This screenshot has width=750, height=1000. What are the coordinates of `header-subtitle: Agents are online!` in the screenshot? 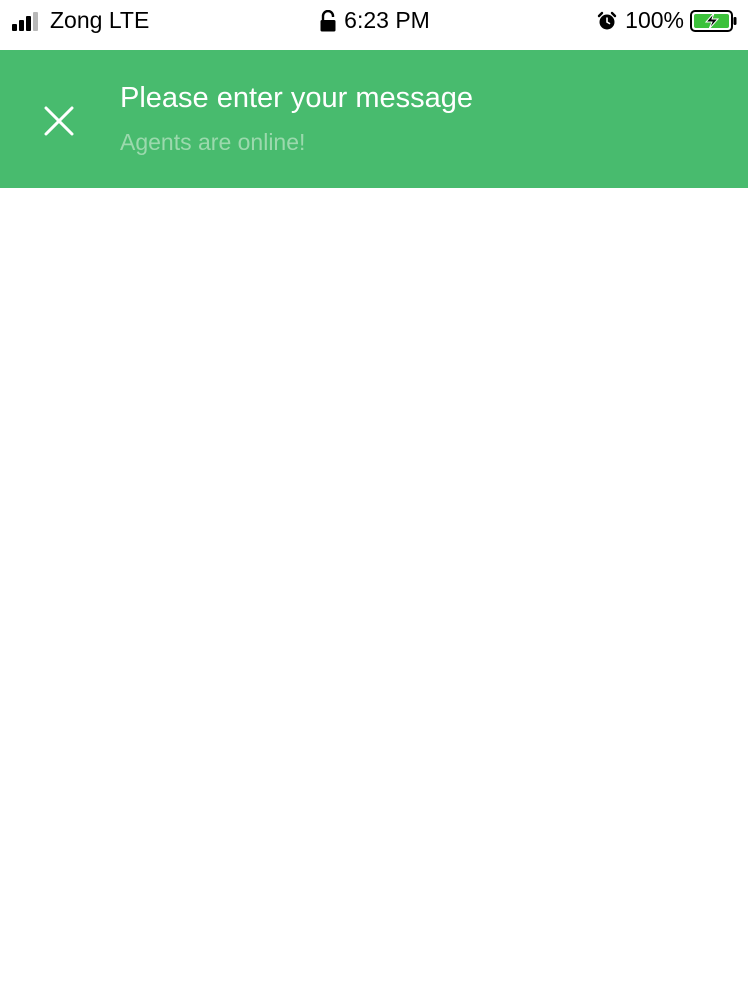 It's located at (213, 142).